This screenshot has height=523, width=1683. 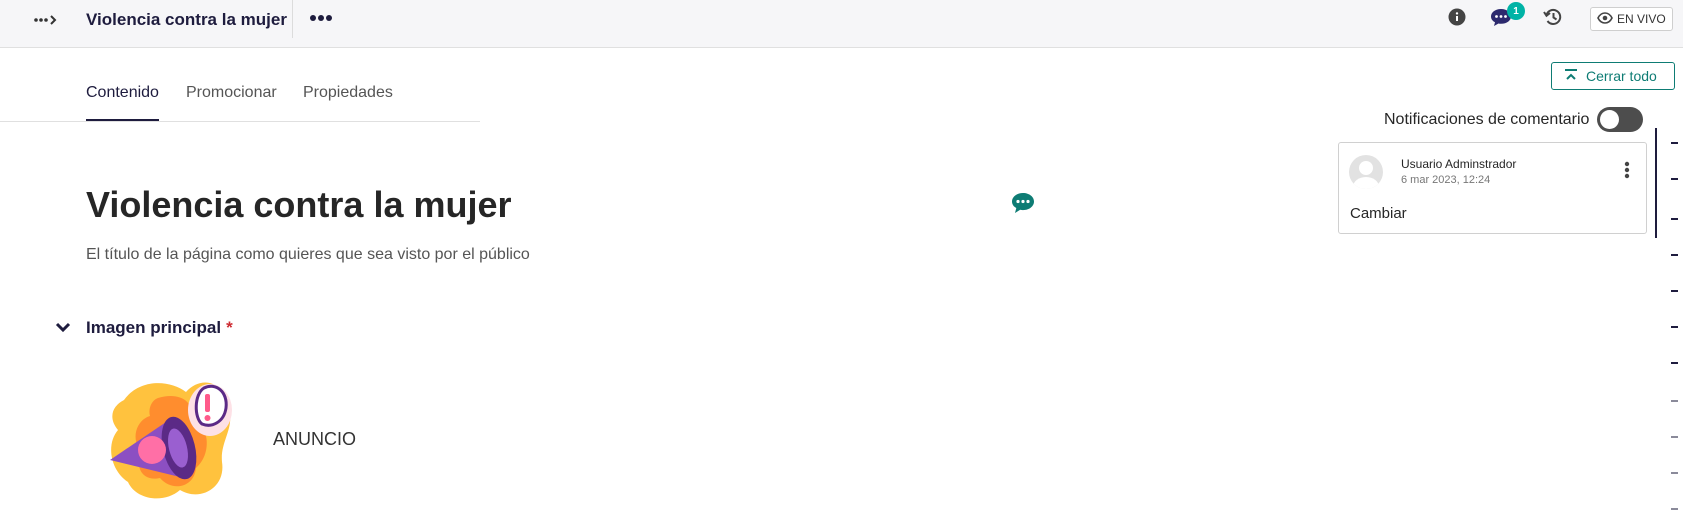 I want to click on history-icon, so click(x=1553, y=19).